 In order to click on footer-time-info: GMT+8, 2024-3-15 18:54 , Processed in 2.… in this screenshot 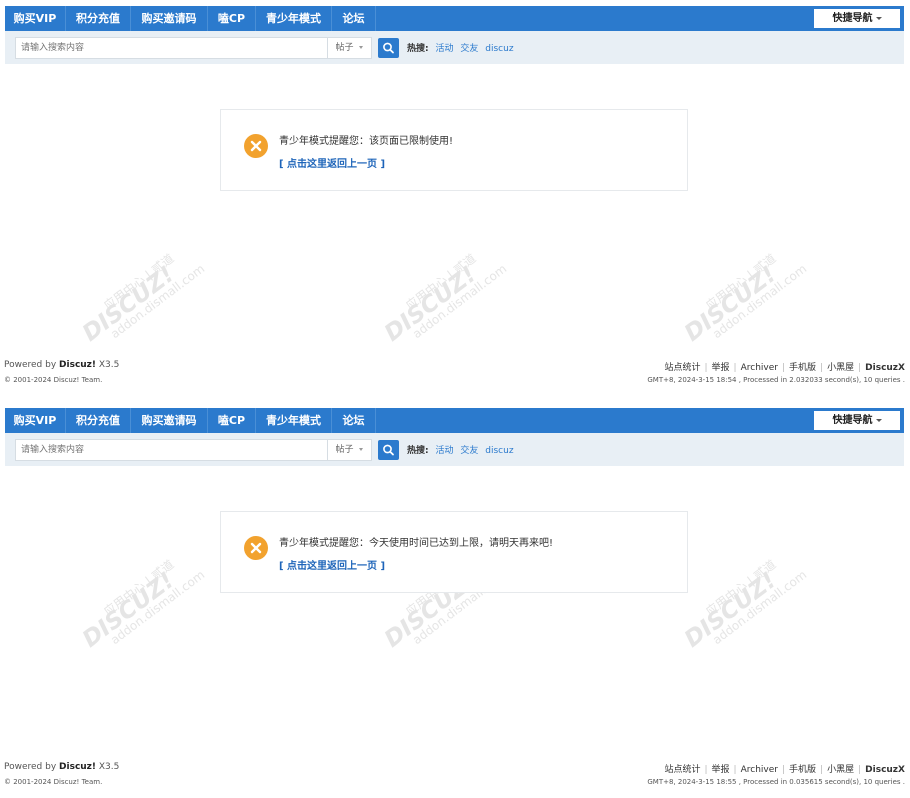, I will do `click(776, 380)`.